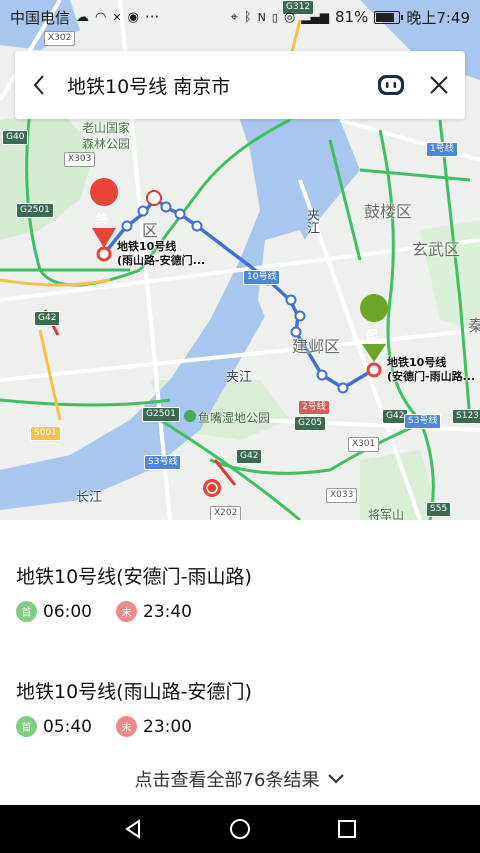 Image resolution: width=480 pixels, height=853 pixels. I want to click on close-icon, so click(439, 85).